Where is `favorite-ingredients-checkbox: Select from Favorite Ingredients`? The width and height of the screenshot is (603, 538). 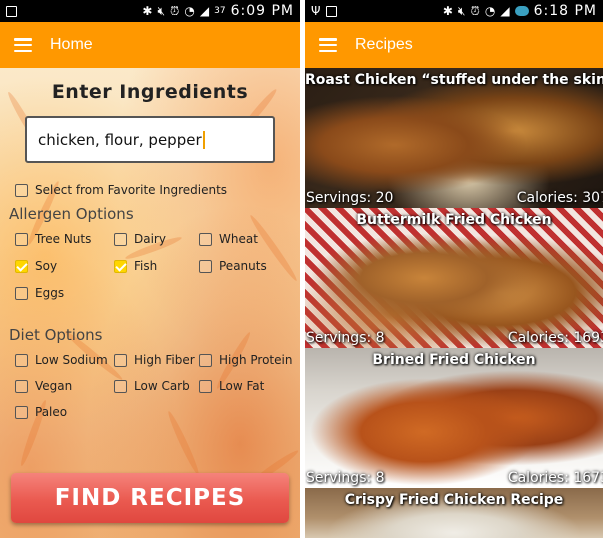
favorite-ingredients-checkbox: Select from Favorite Ingredients is located at coordinates (121, 190).